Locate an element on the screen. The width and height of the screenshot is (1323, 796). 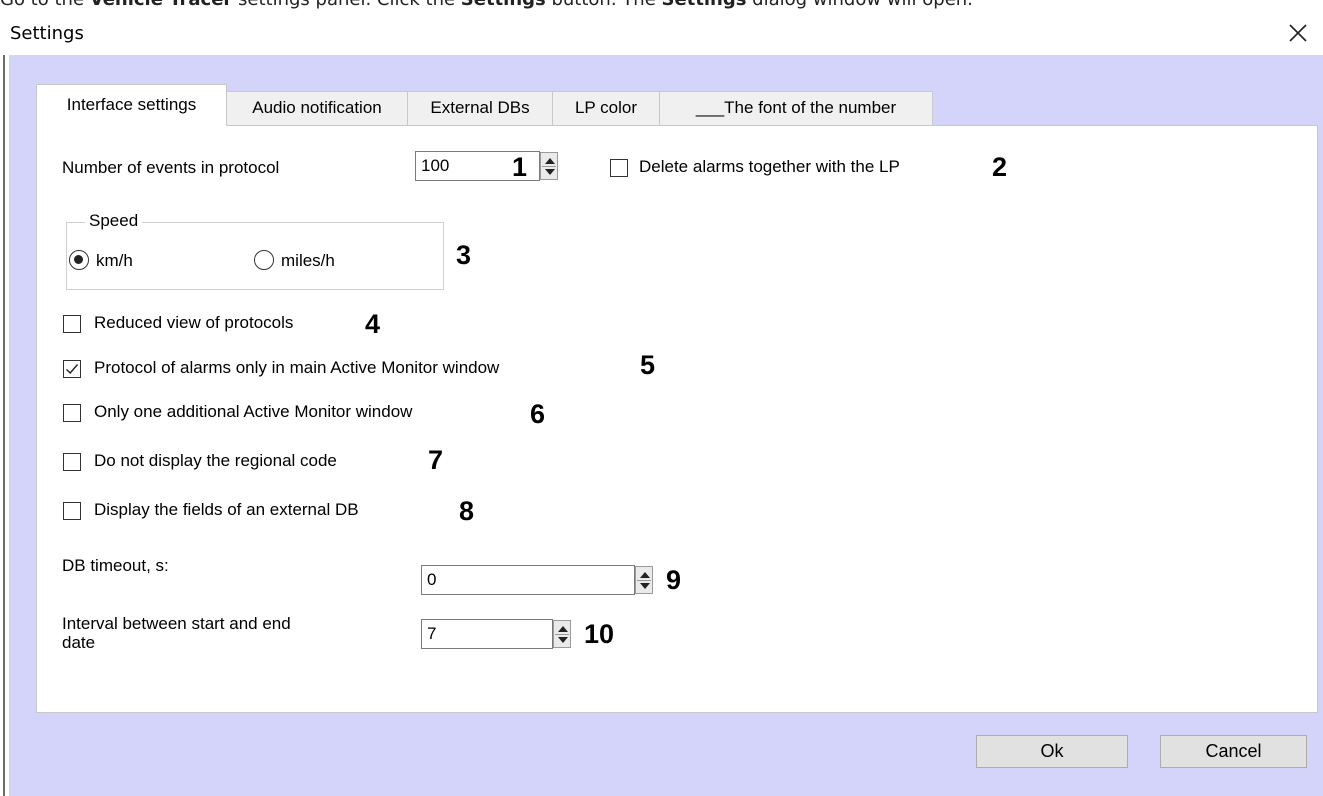
callout-8: 8 is located at coordinates (467, 511).